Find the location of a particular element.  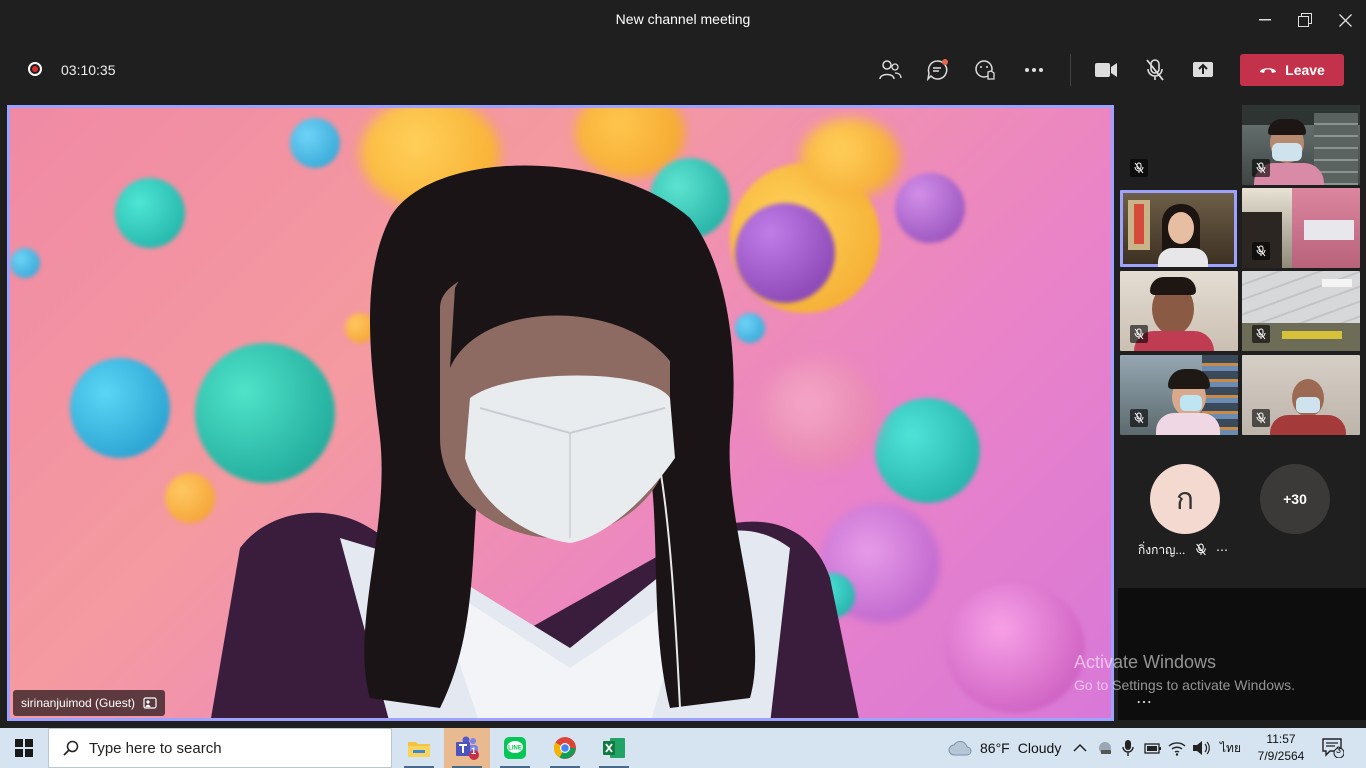

activation-watermark-title: Activate Windows is located at coordinates (1145, 662).